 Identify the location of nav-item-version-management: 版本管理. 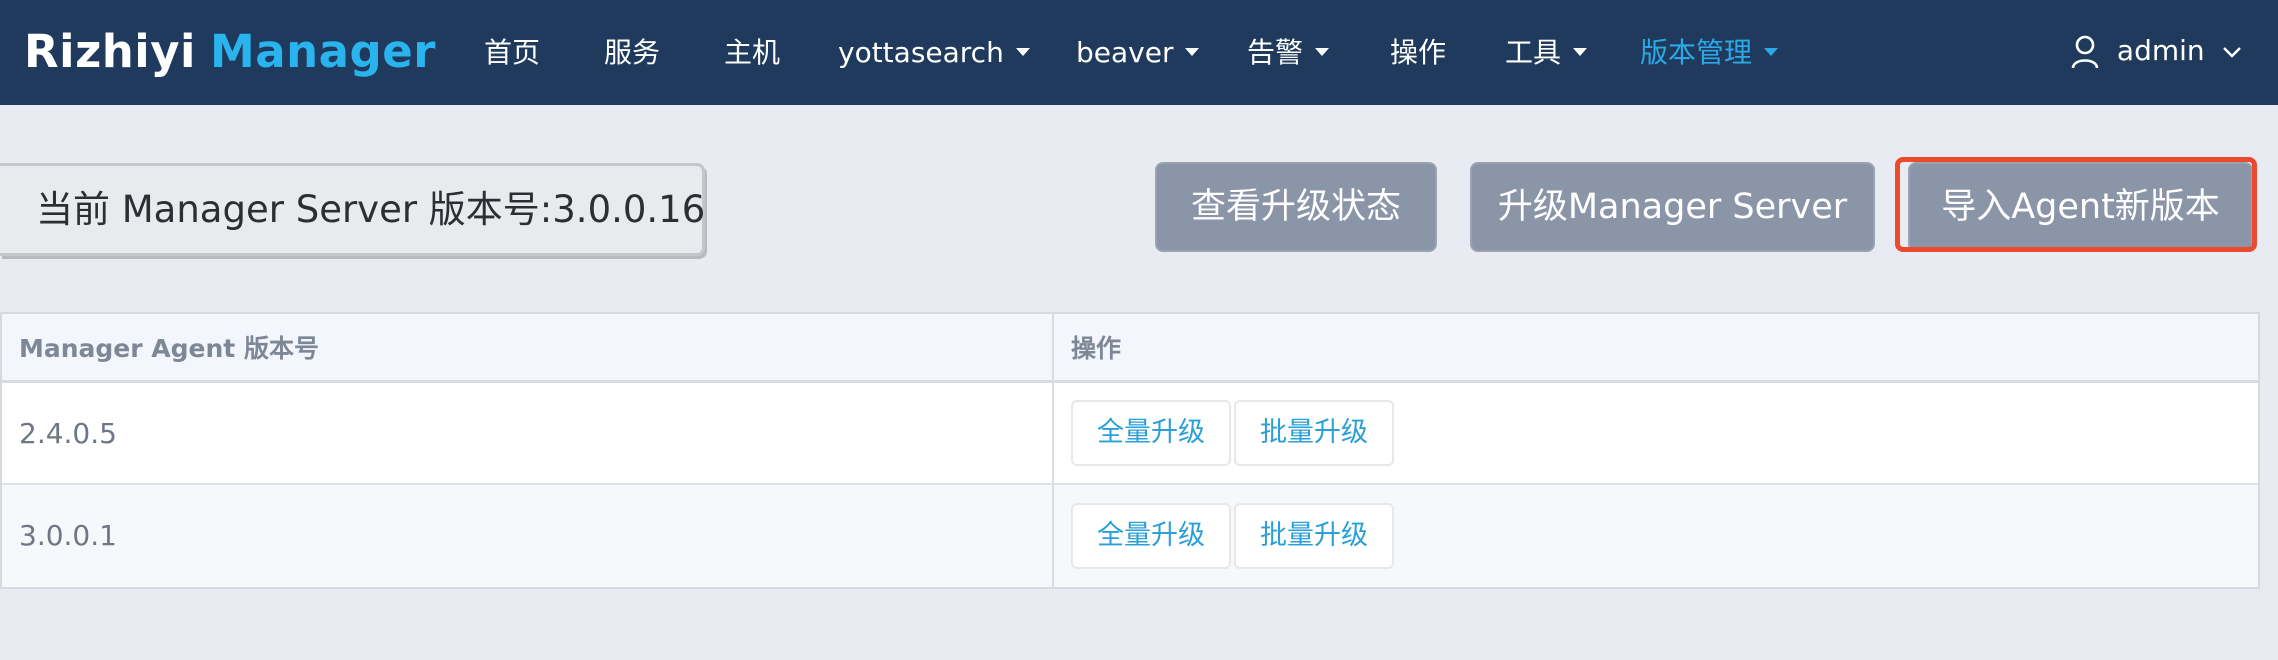
(1709, 52).